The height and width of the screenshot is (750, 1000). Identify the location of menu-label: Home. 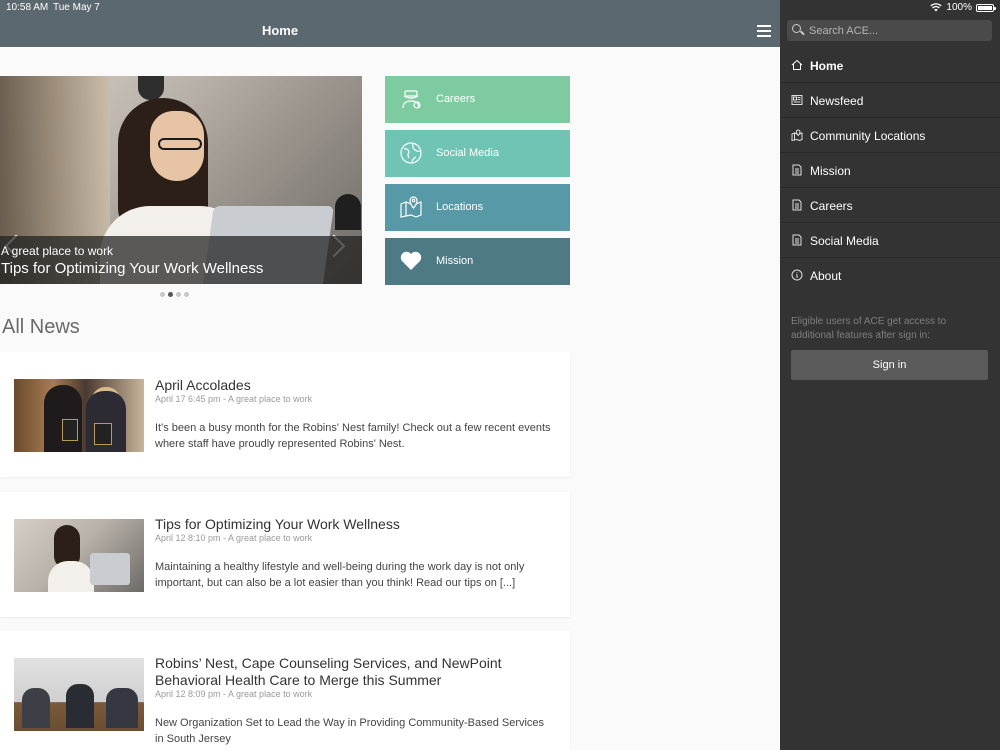
(827, 66).